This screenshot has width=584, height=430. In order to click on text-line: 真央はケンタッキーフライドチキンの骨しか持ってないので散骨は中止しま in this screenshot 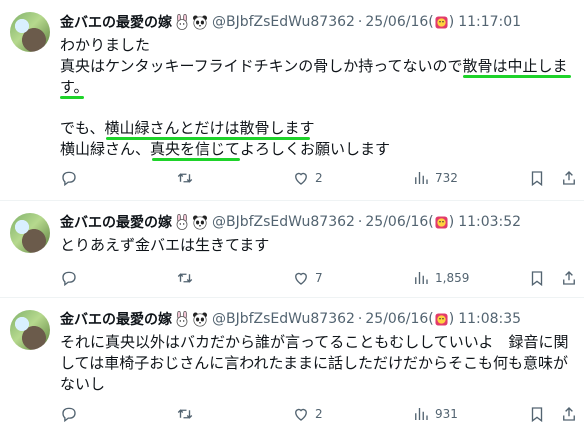, I will do `click(317, 67)`.